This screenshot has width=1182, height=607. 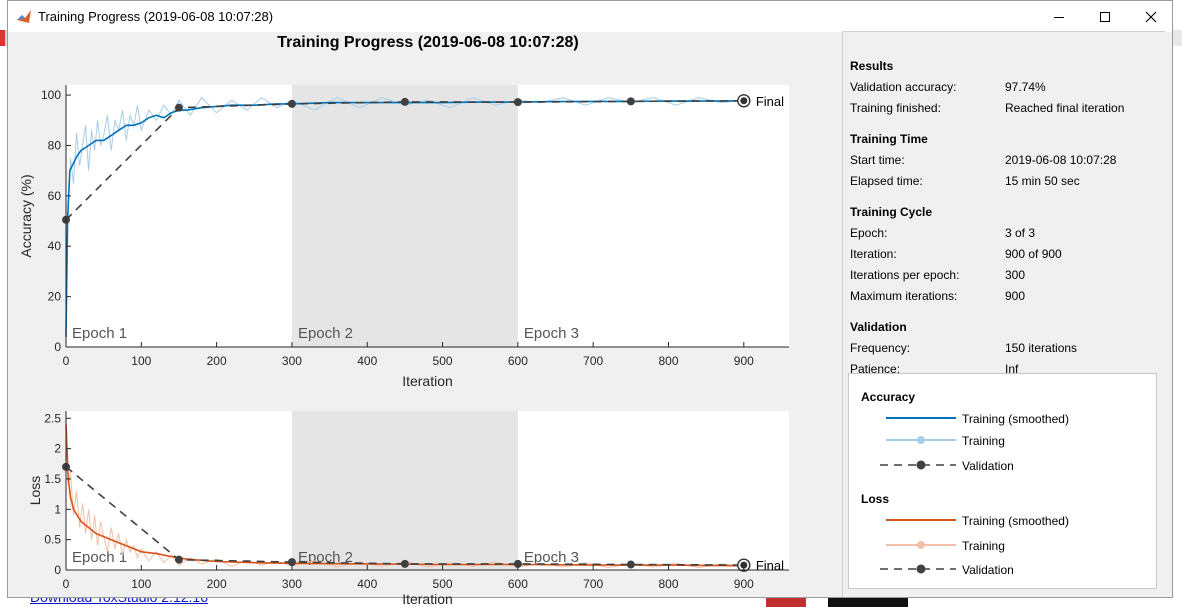 I want to click on legend-accuracy-heading: Accuracy, so click(x=888, y=397).